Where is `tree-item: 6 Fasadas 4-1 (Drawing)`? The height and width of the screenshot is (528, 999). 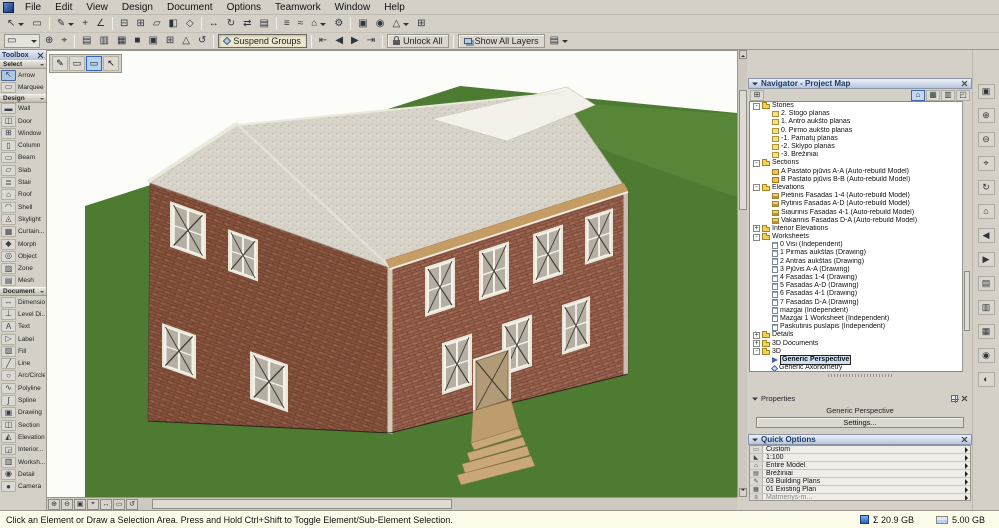 tree-item: 6 Fasadas 4-1 (Drawing) is located at coordinates (860, 294).